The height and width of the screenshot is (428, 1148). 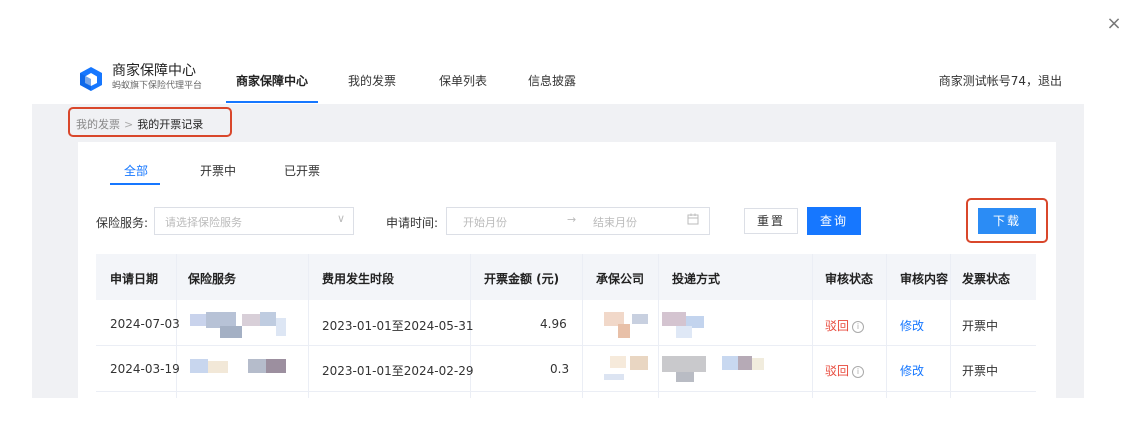 What do you see at coordinates (272, 80) in the screenshot?
I see `nav-merchant-center: 商家保障中心` at bounding box center [272, 80].